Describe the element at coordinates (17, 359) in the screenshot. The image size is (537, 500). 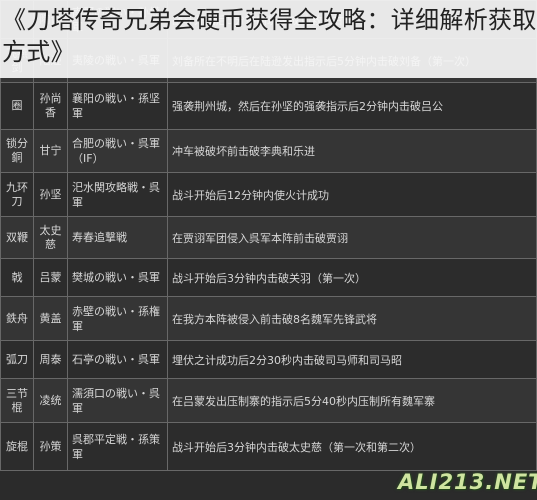
I see `weapon-name-cell: 弧刀` at that location.